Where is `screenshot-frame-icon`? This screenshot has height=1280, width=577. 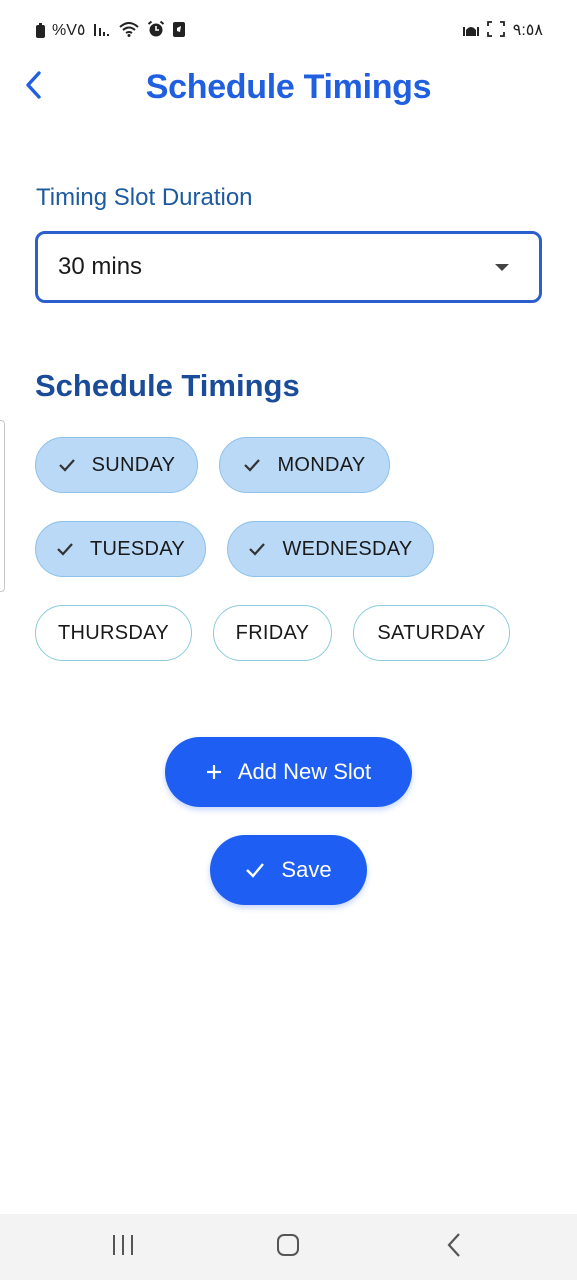
screenshot-frame-icon is located at coordinates (496, 31).